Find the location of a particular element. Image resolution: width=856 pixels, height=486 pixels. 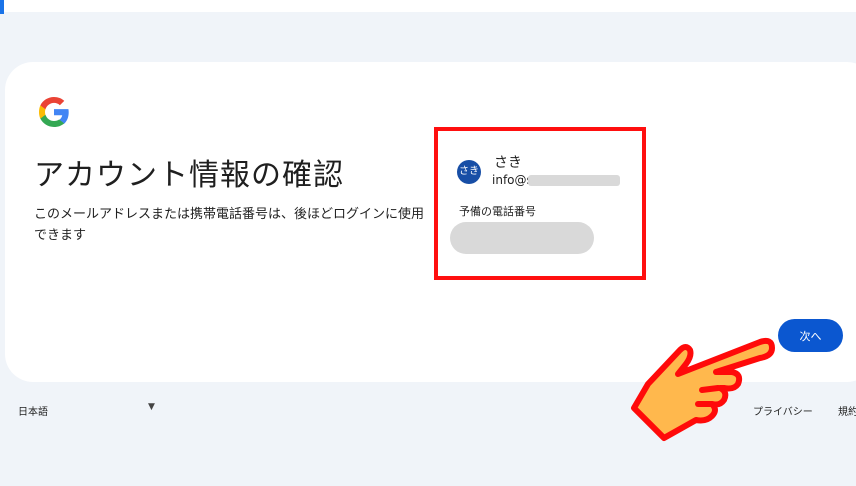

backup-phone-label: 予備の電話番号 is located at coordinates (497, 211).